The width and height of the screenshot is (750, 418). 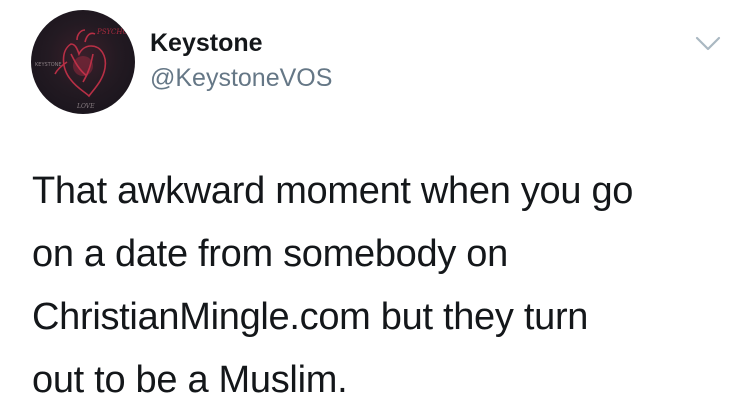 I want to click on avatar-text-top: PSYCHO, so click(x=112, y=32).